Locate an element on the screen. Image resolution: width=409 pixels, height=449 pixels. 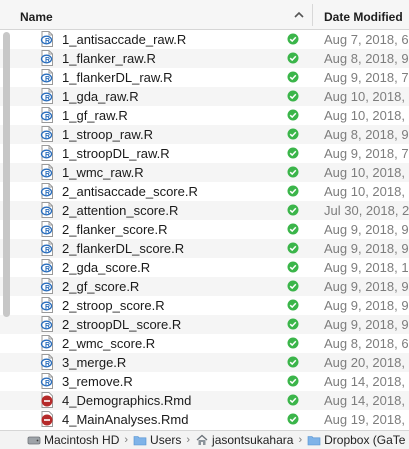
name-column-header: Name is located at coordinates (36, 17).